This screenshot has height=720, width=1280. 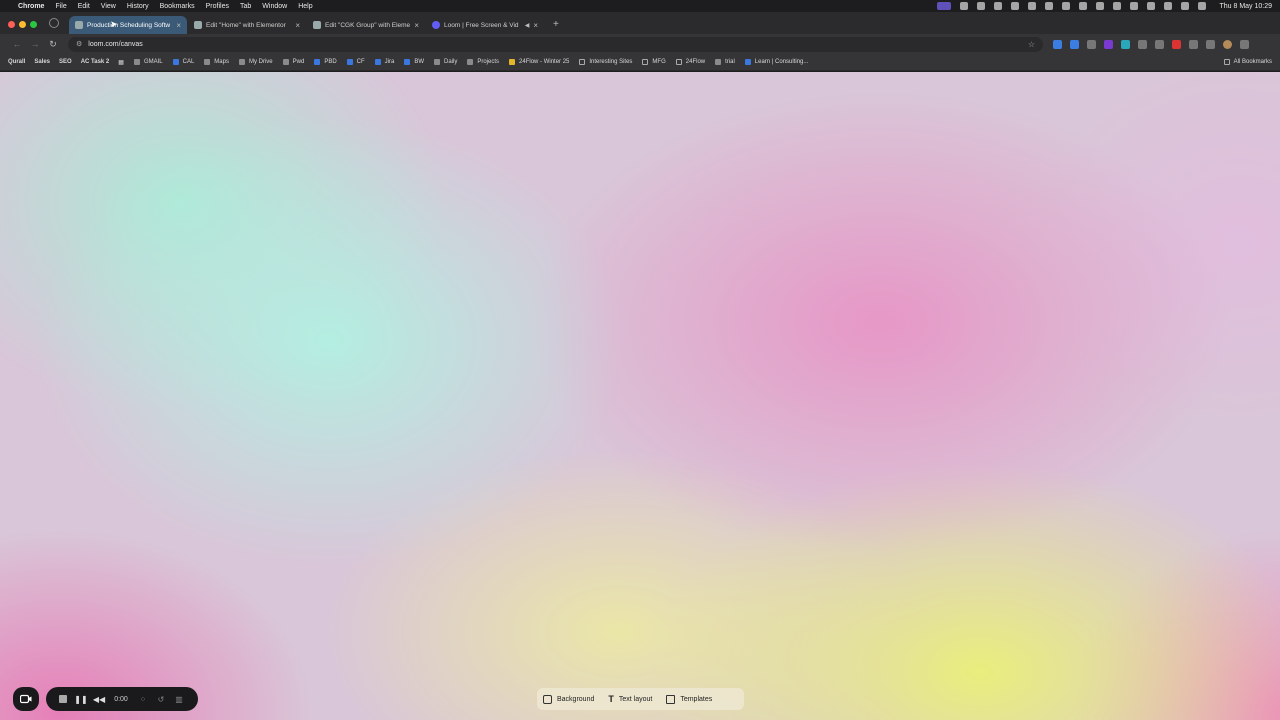 What do you see at coordinates (33, 24) in the screenshot?
I see `fullscreen-window-icon` at bounding box center [33, 24].